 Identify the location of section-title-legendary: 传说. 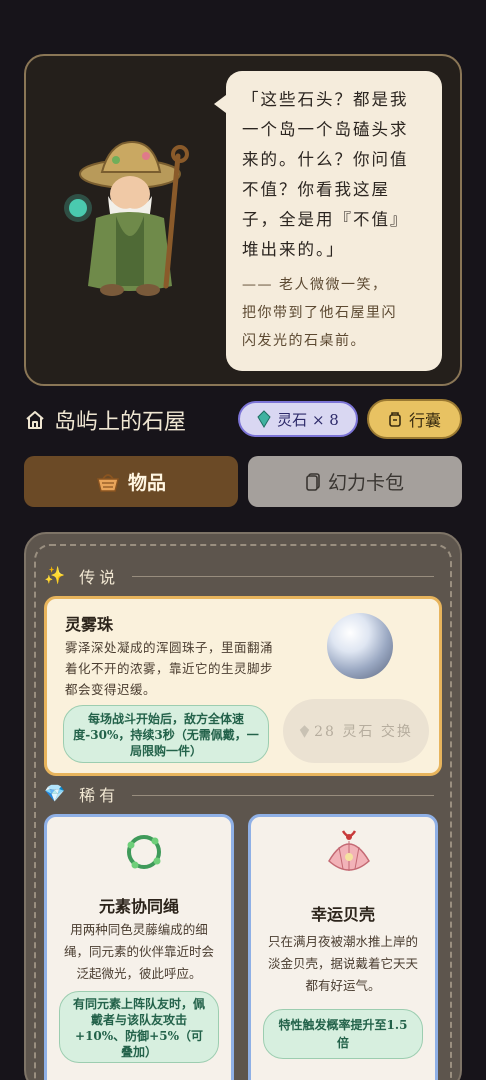
(99, 577).